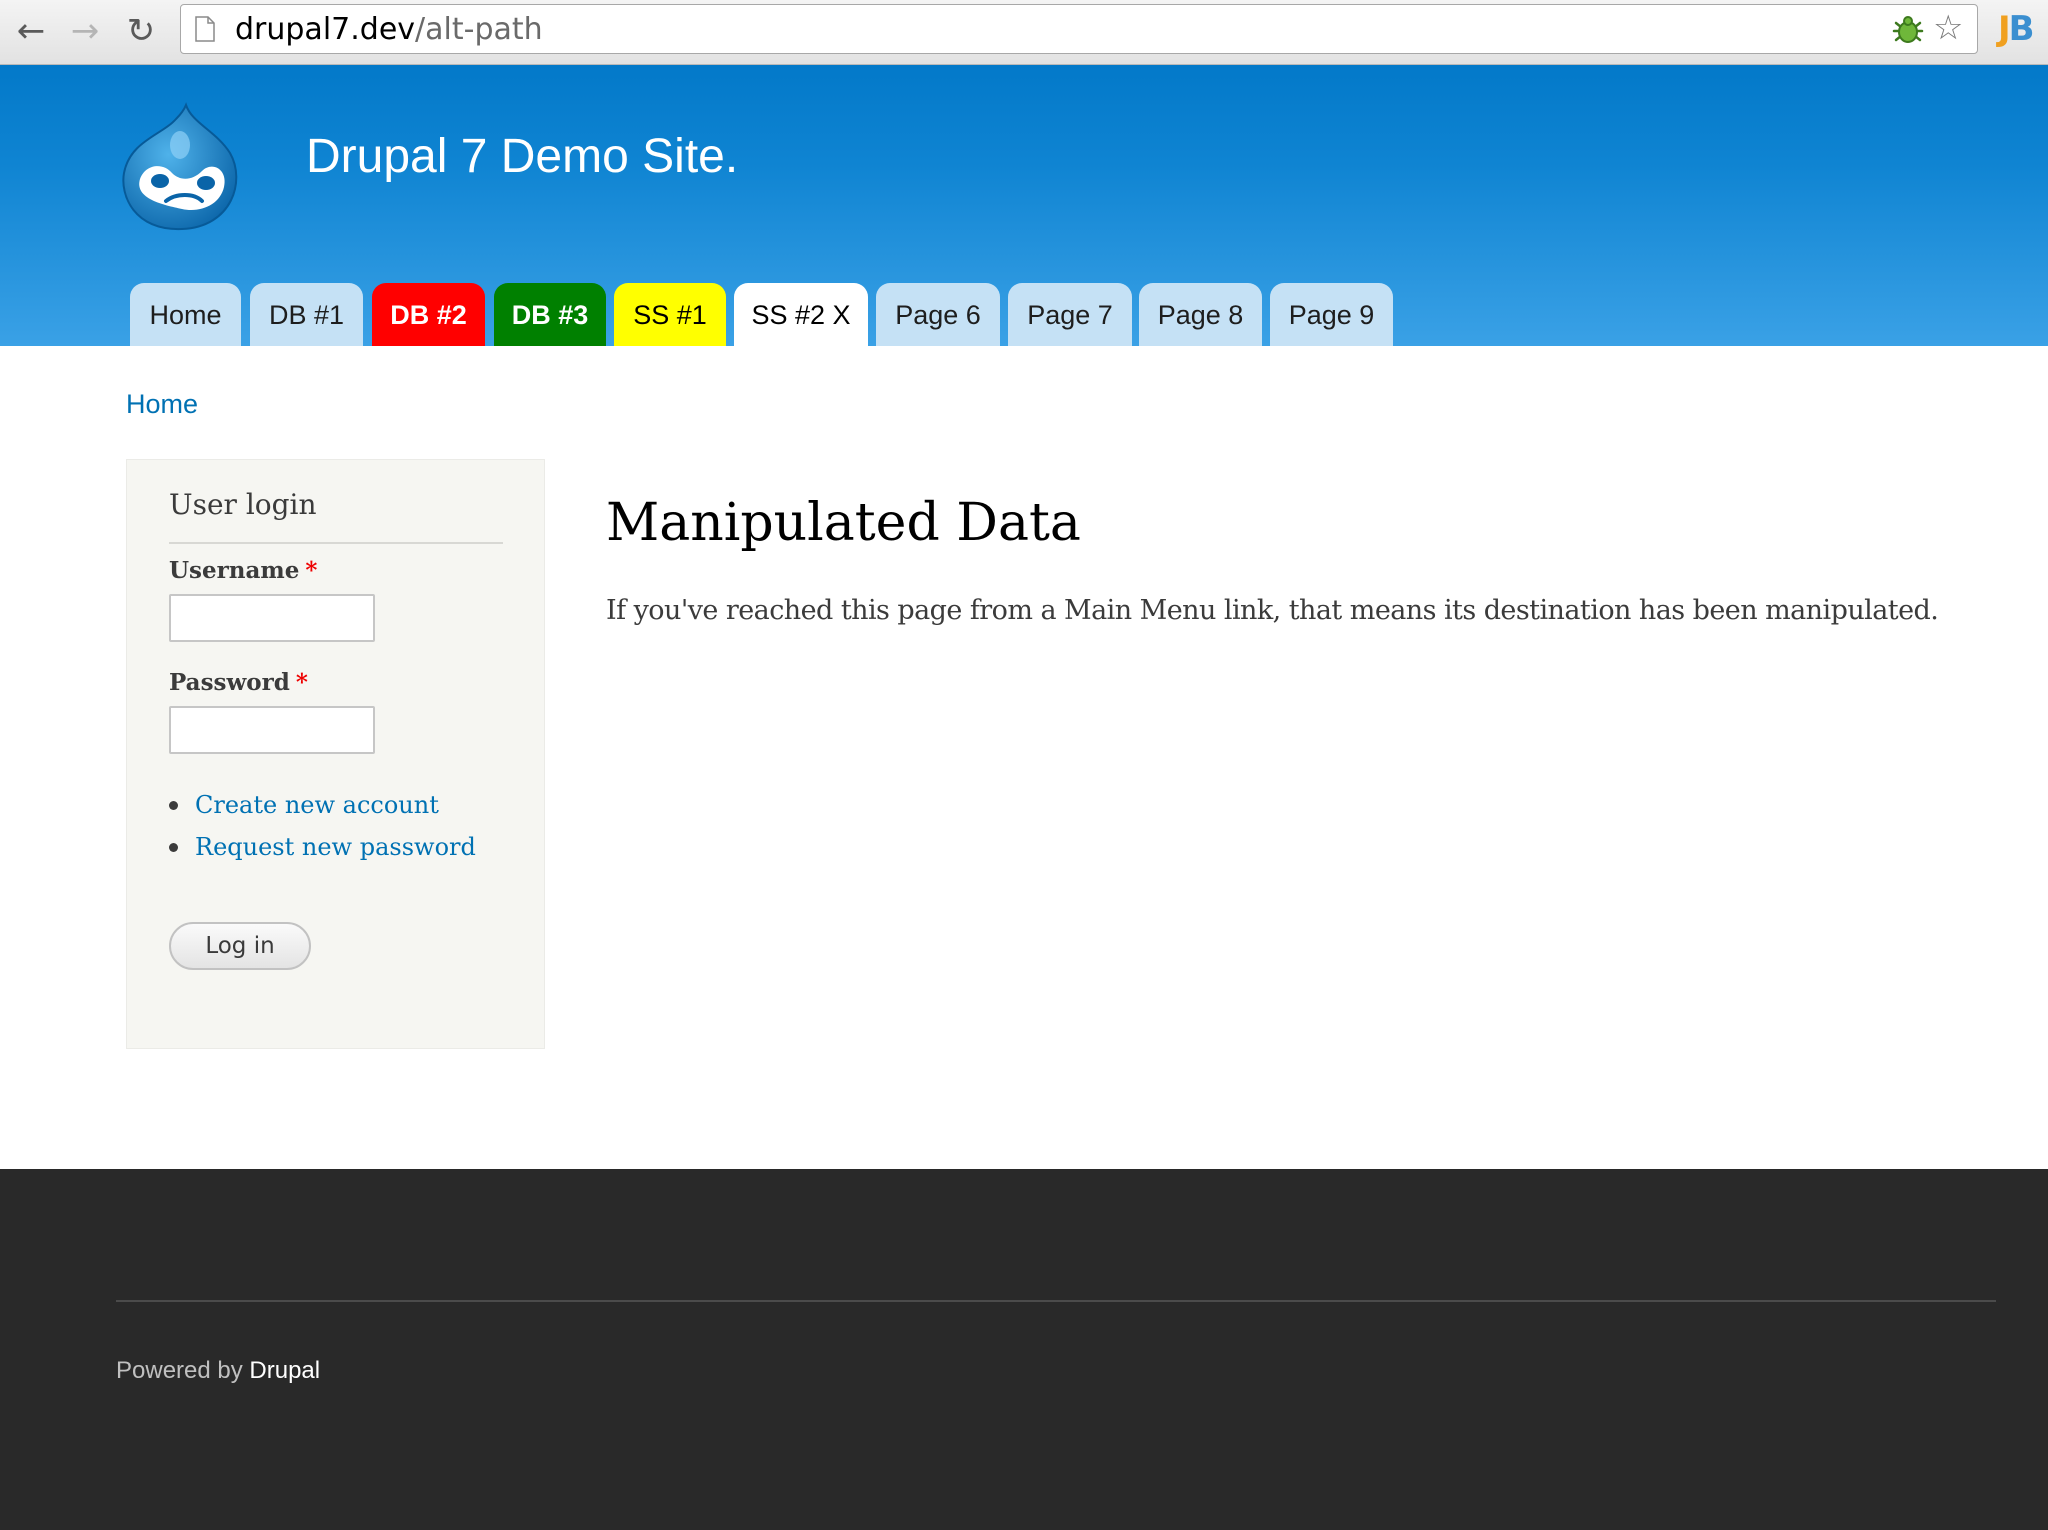  What do you see at coordinates (183, 1370) in the screenshot?
I see `powered-by-text: Powered by` at bounding box center [183, 1370].